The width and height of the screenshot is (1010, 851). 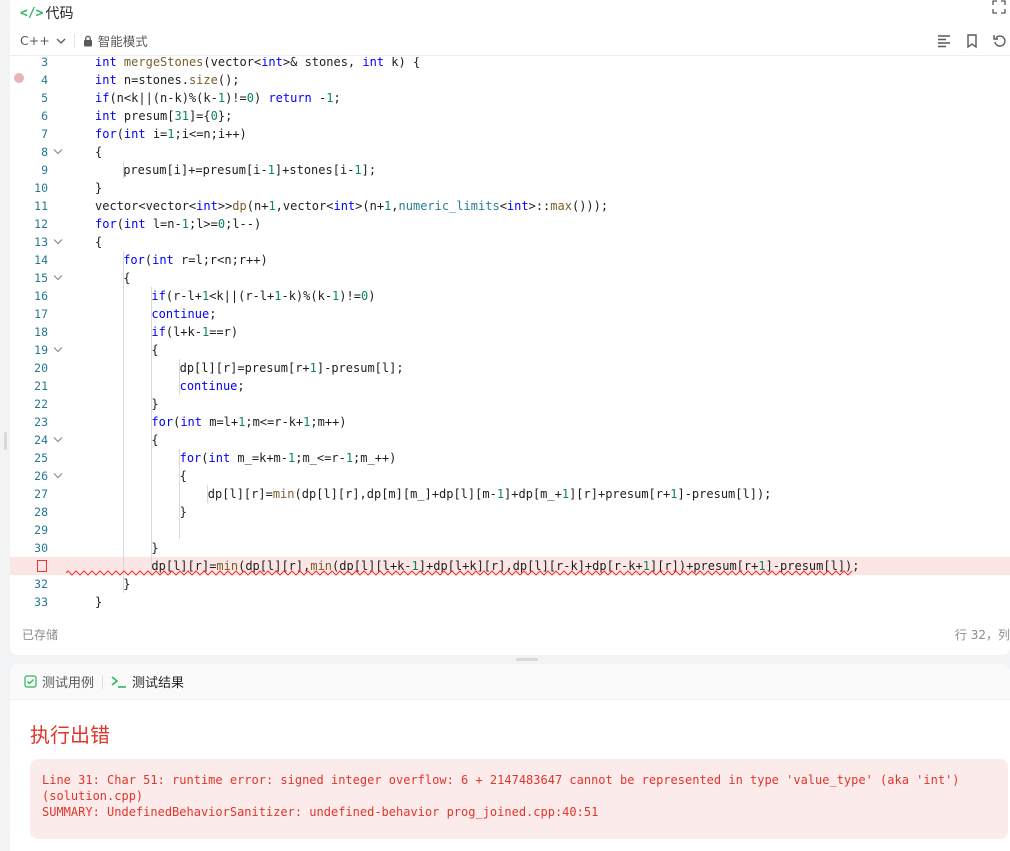 What do you see at coordinates (510, 242) in the screenshot?
I see `code-line: 13 {` at bounding box center [510, 242].